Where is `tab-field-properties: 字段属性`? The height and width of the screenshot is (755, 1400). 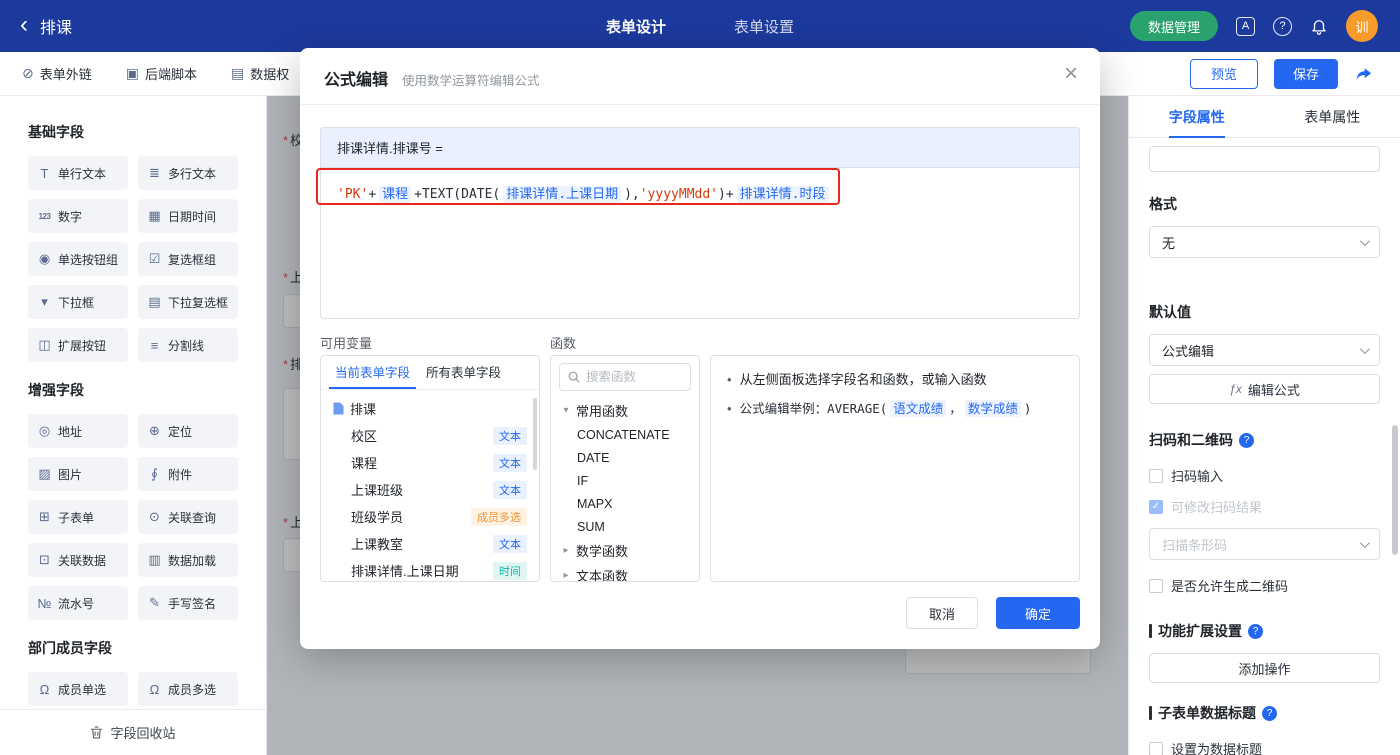
tab-field-properties: 字段属性 is located at coordinates (1197, 116).